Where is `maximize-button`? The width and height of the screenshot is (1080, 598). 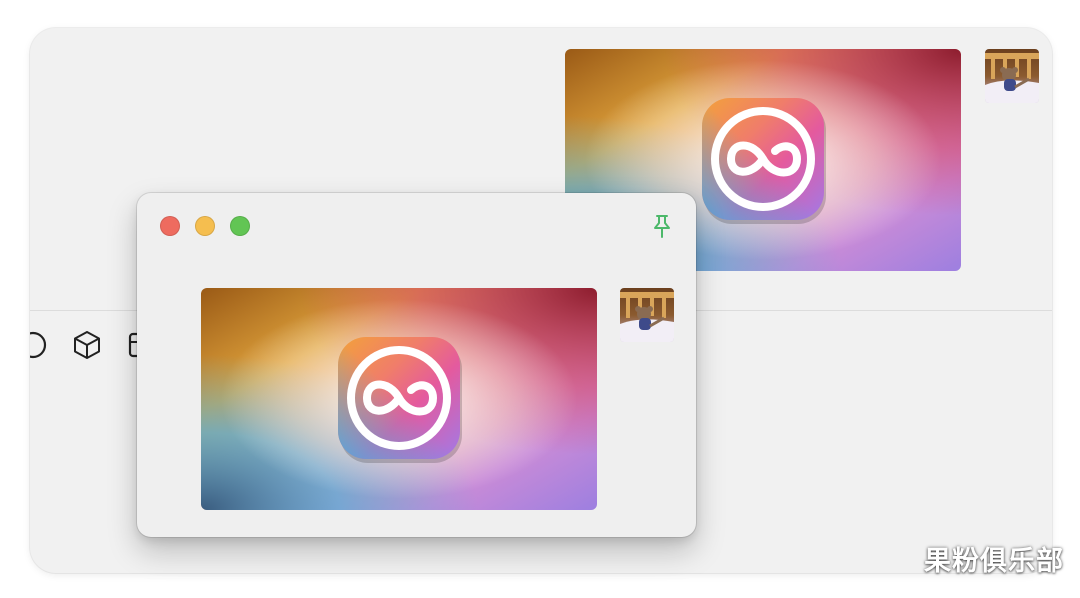 maximize-button is located at coordinates (240, 226).